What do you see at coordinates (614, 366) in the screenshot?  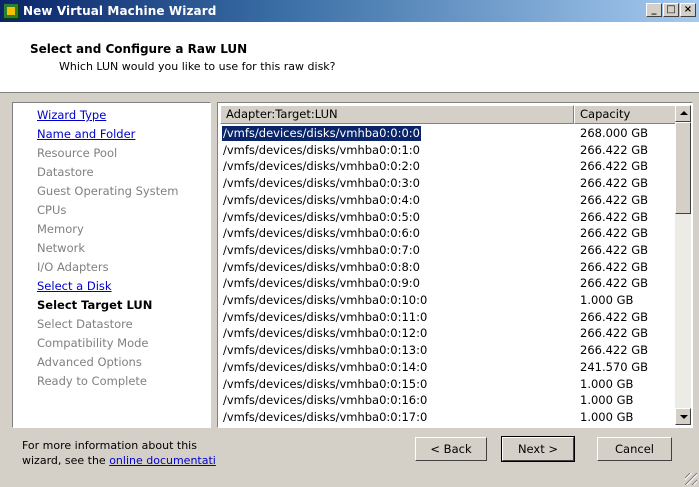 I see `capacity-cell: 241.570 GB` at bounding box center [614, 366].